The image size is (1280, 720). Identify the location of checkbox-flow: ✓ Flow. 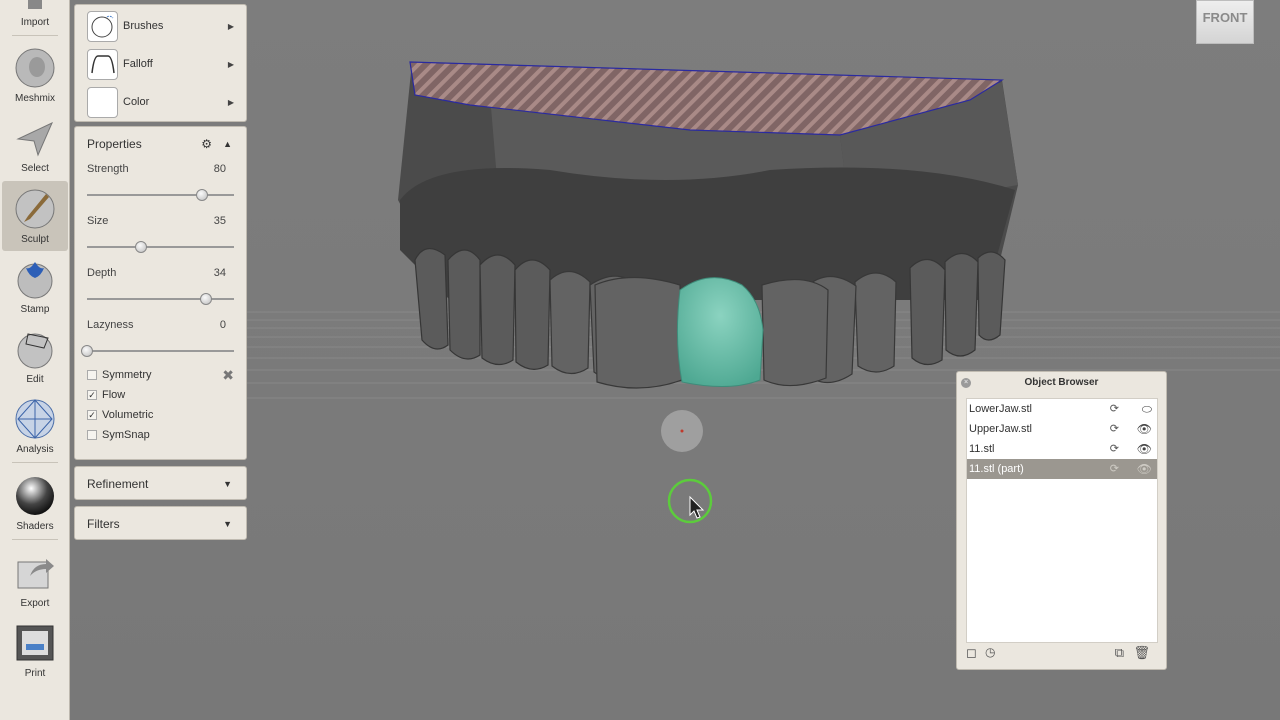
(160, 395).